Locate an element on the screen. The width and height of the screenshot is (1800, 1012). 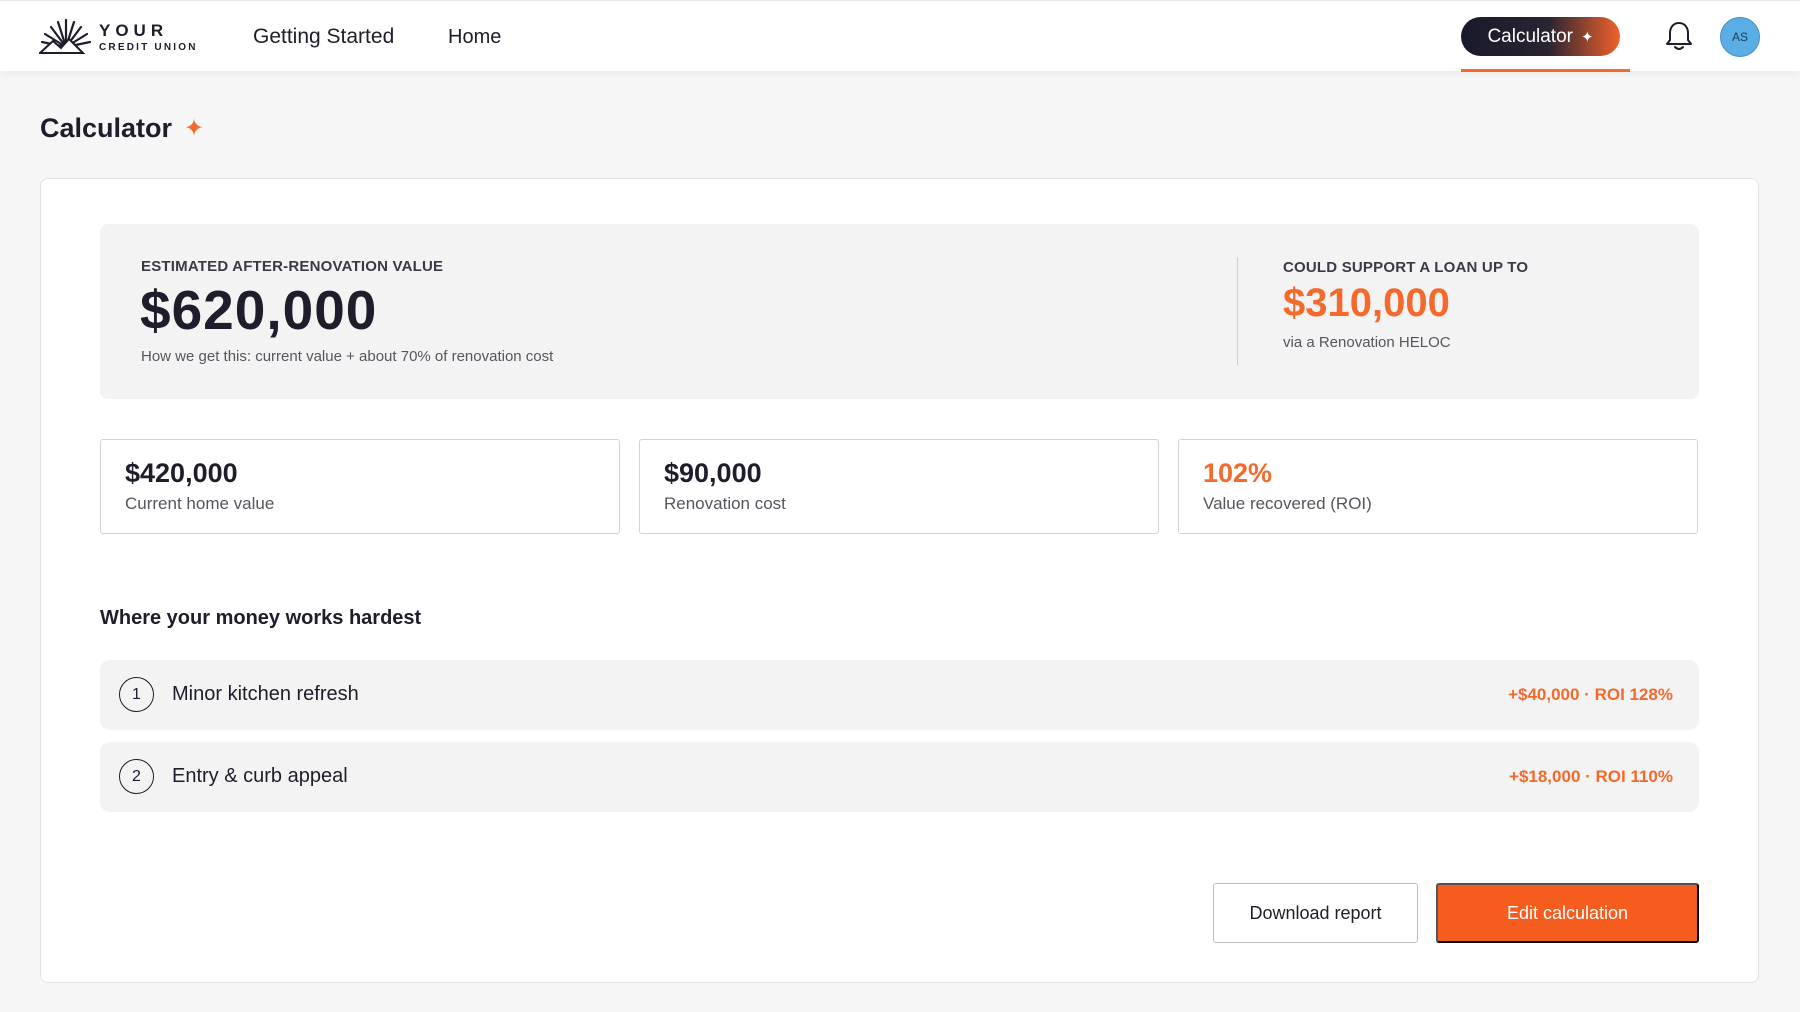
active-tab-indicator is located at coordinates (1545, 70).